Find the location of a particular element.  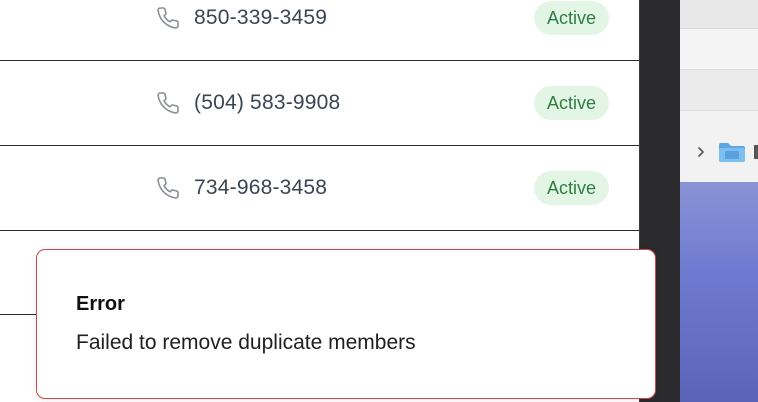

phone-cell: 850-339-3459 is located at coordinates (241, 30).